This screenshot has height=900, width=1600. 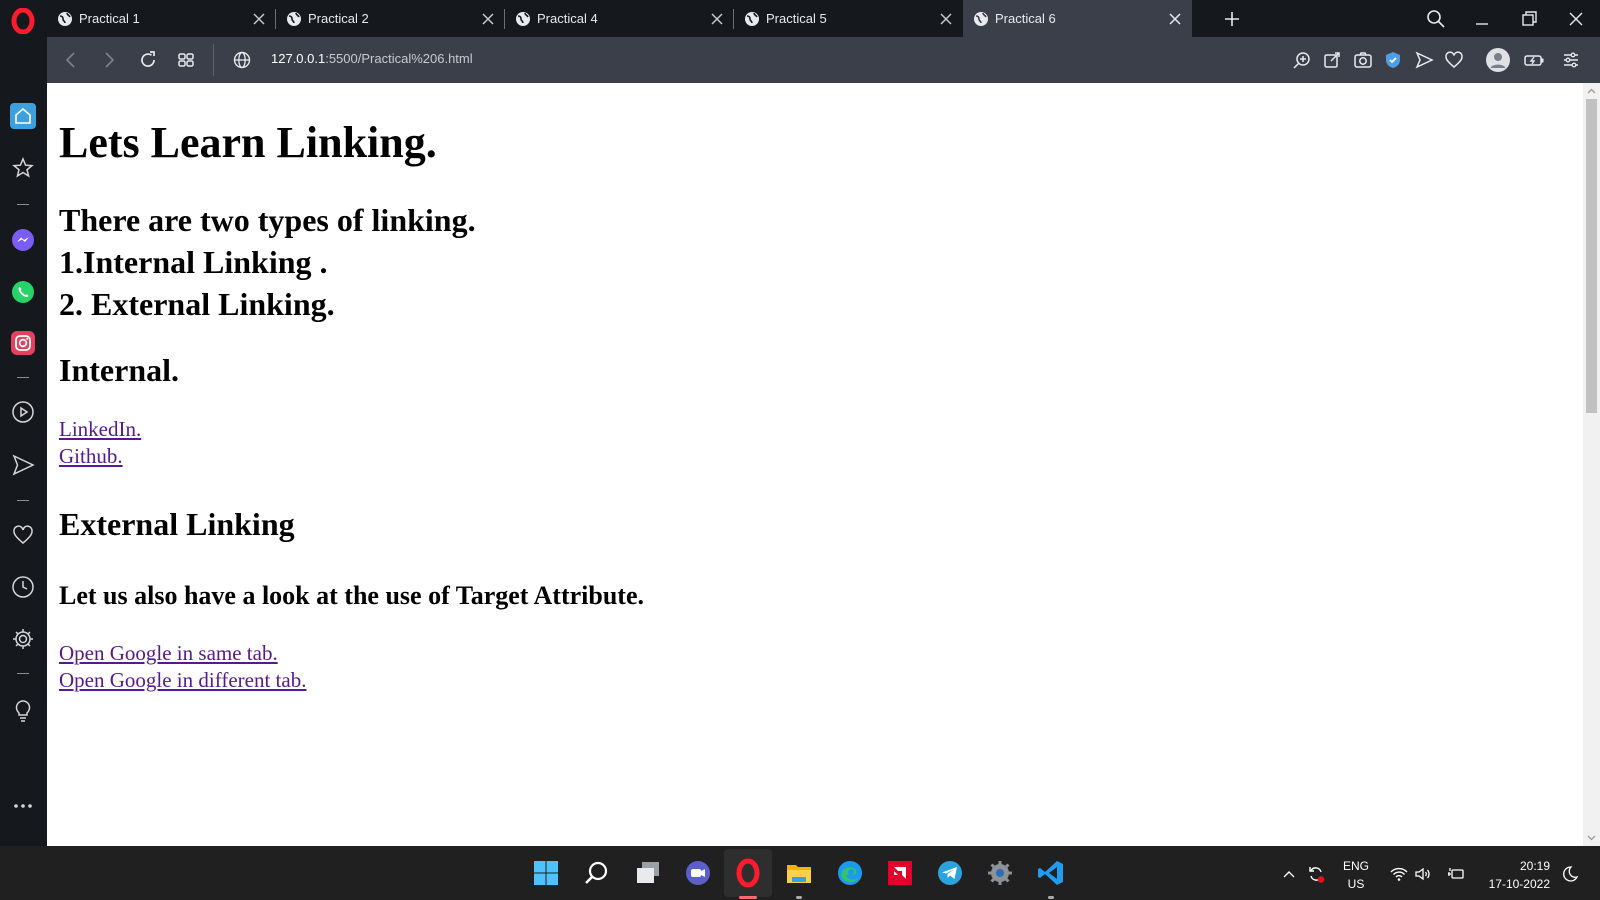 What do you see at coordinates (619, 18) in the screenshot?
I see `tab-practical-4: Practical 4` at bounding box center [619, 18].